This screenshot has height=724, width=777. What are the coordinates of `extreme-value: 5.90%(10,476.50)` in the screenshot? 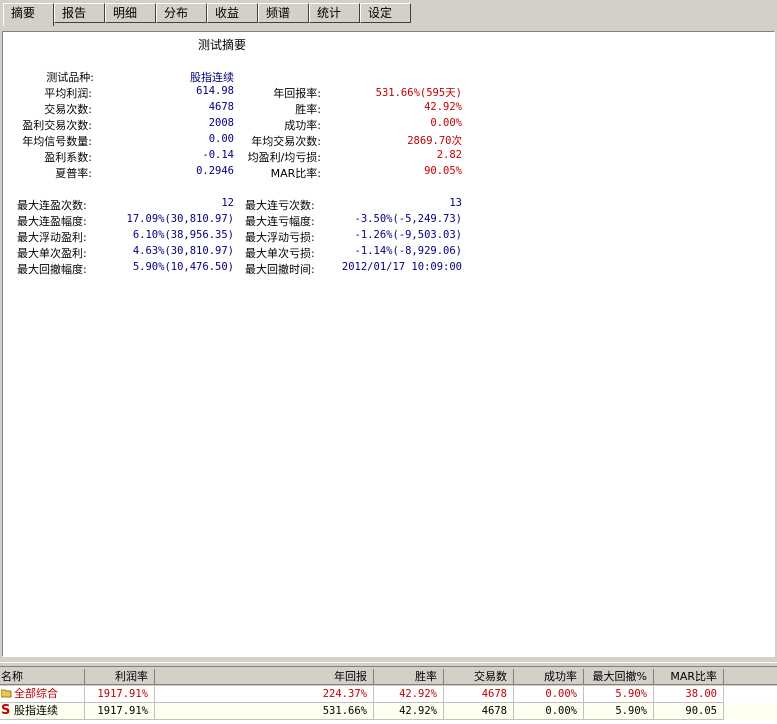 It's located at (183, 267).